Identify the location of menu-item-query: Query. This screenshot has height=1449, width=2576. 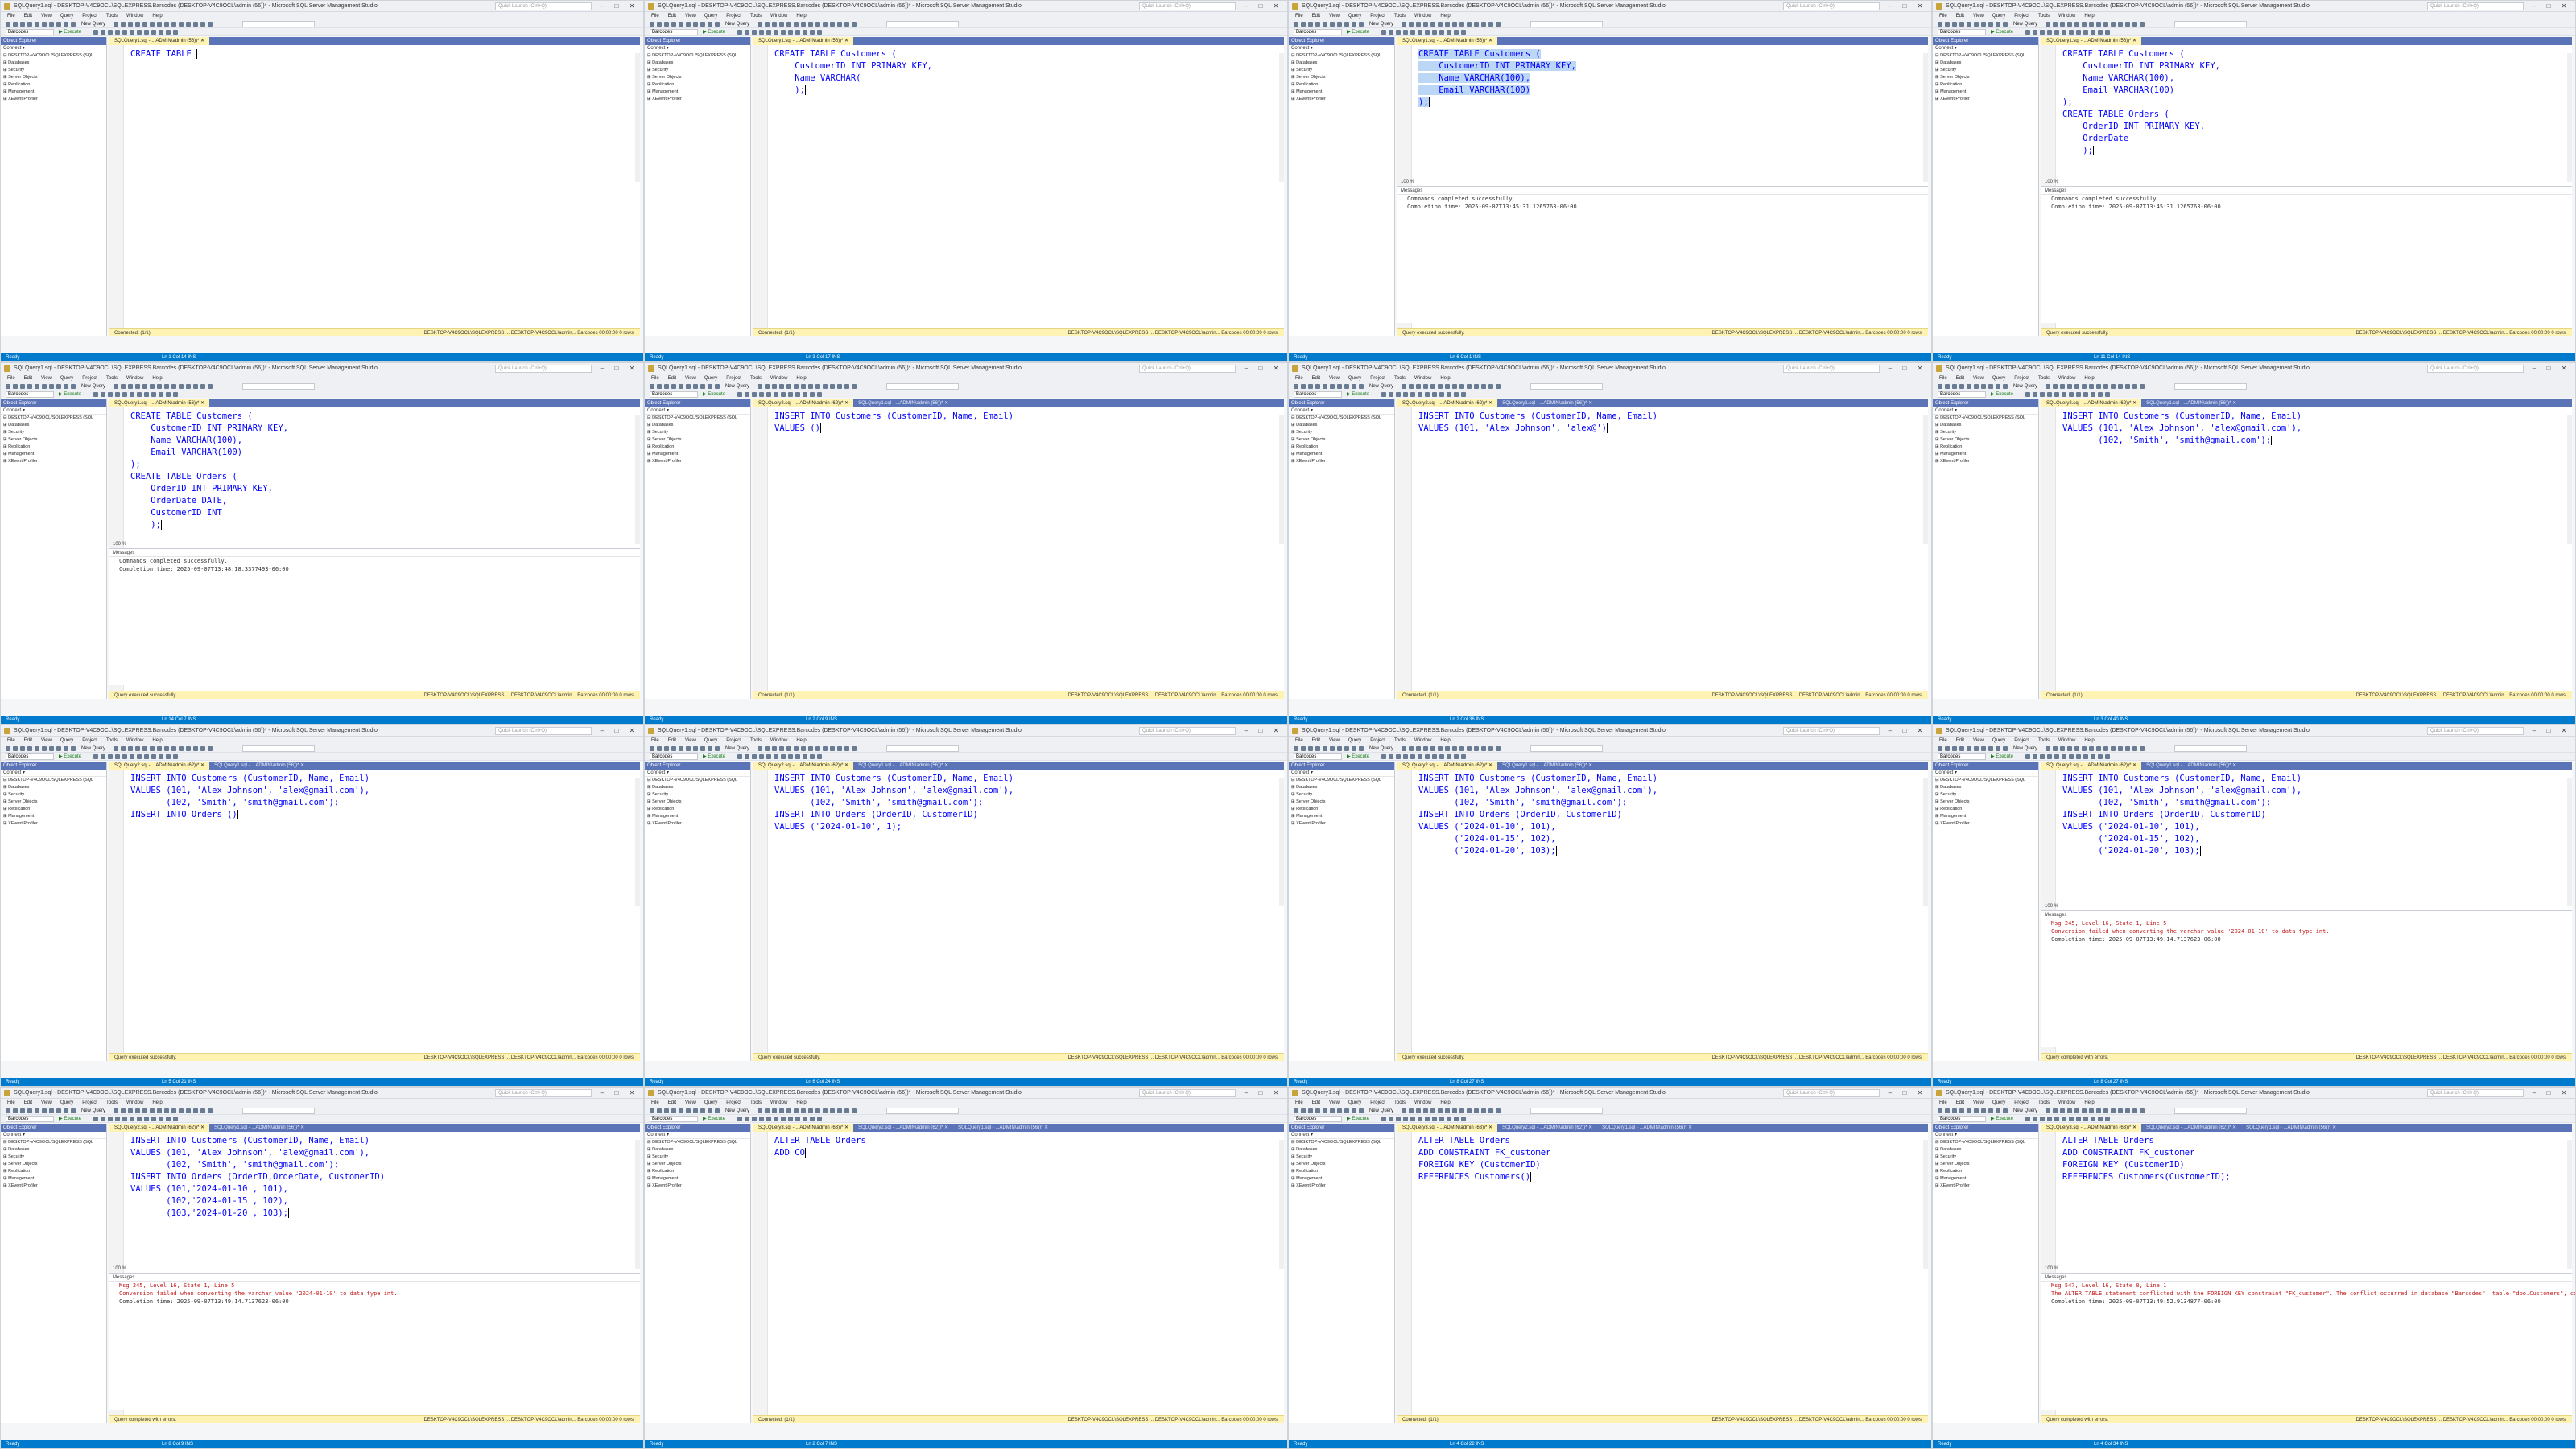
(66, 1102).